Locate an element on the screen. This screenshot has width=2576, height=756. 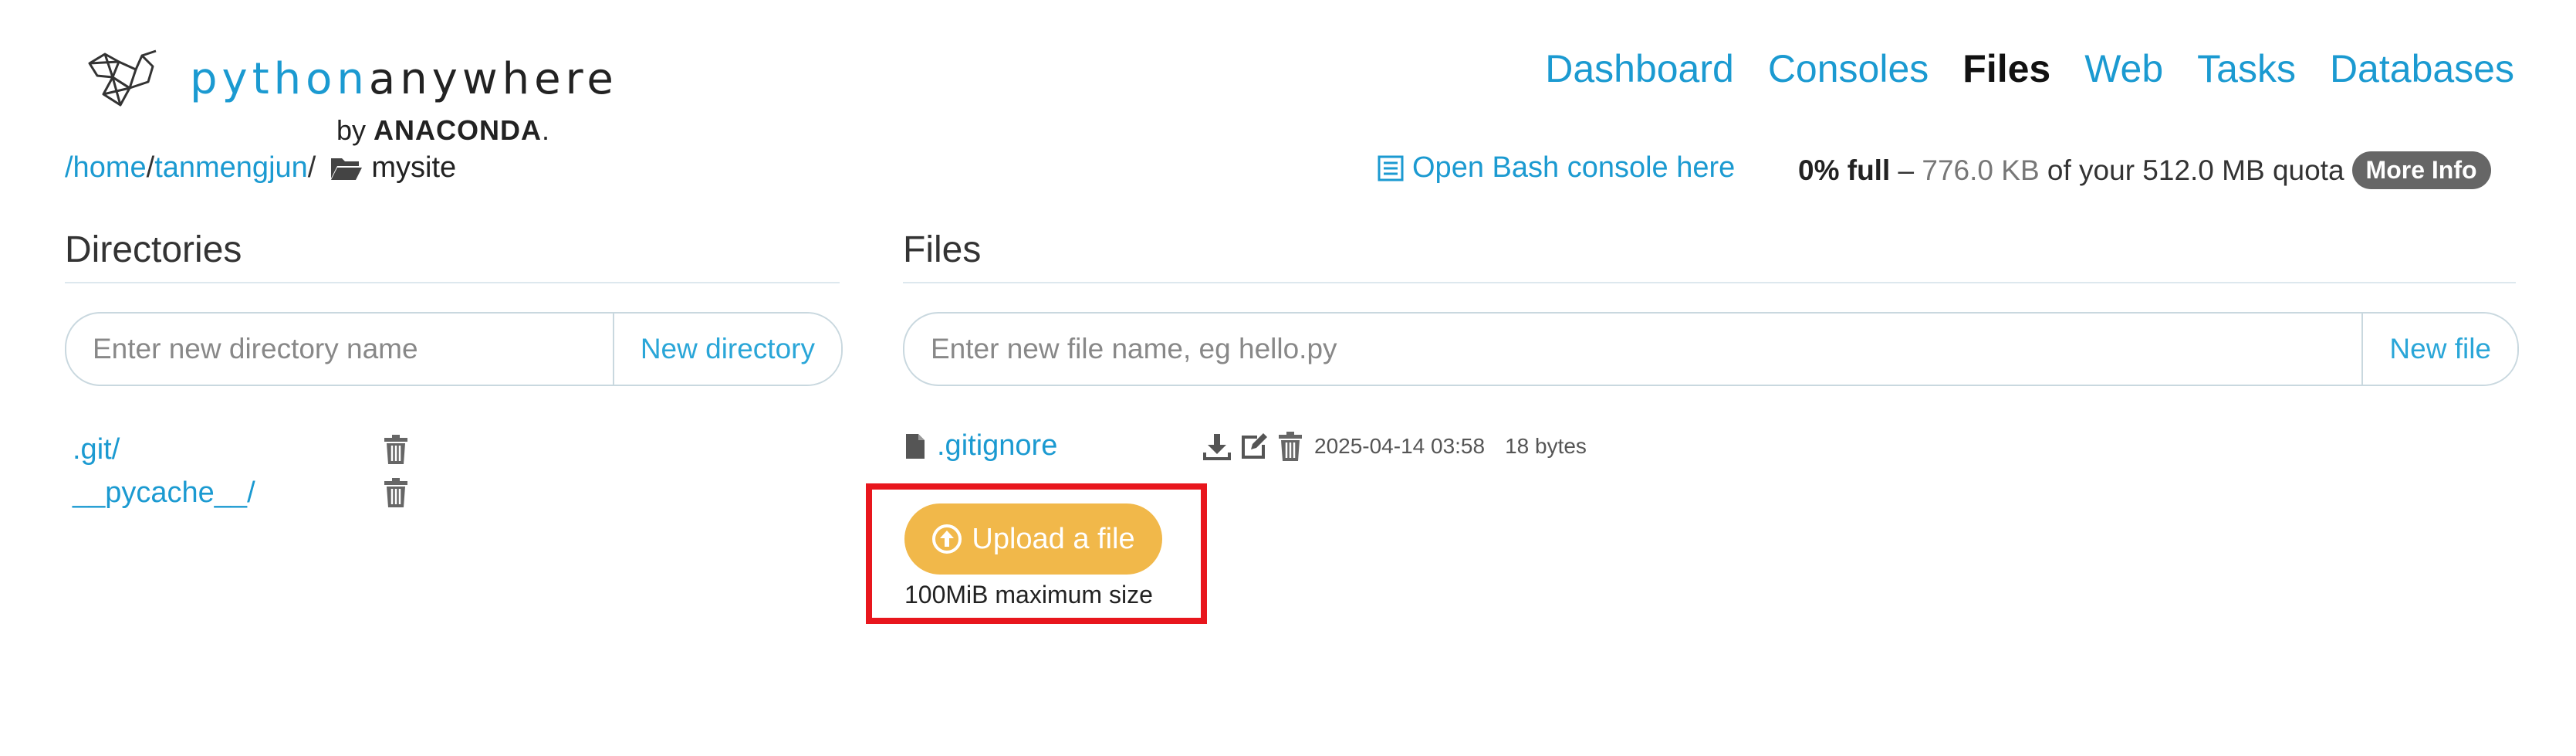
pythonanywhere-logo: pythonanywhere by ANACONDA. is located at coordinates (348, 98).